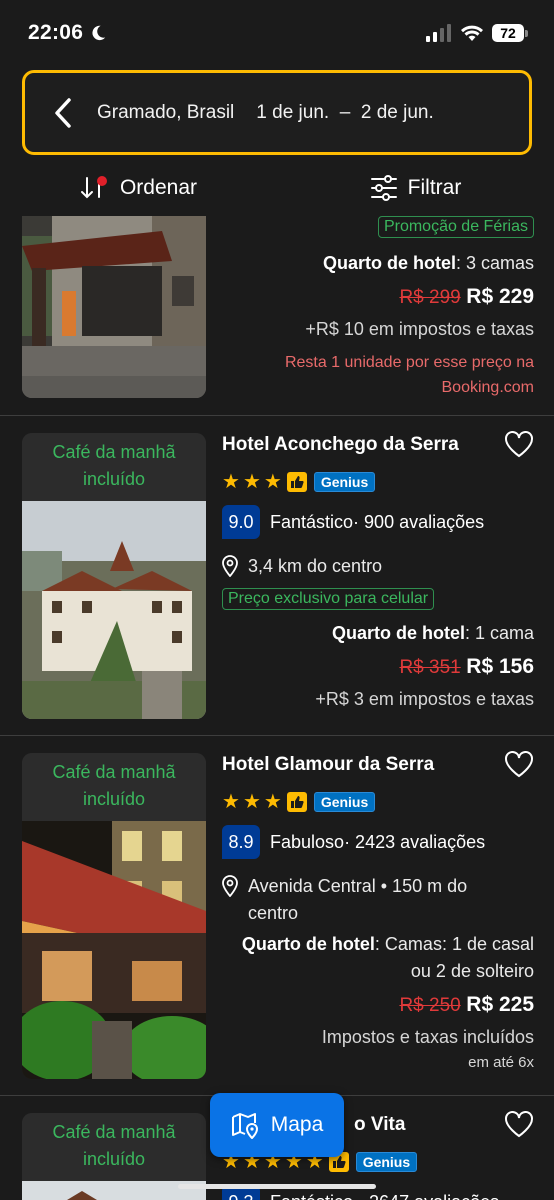 The height and width of the screenshot is (1200, 554). Describe the element at coordinates (500, 1004) in the screenshot. I see `current-price: R$ 225` at that location.